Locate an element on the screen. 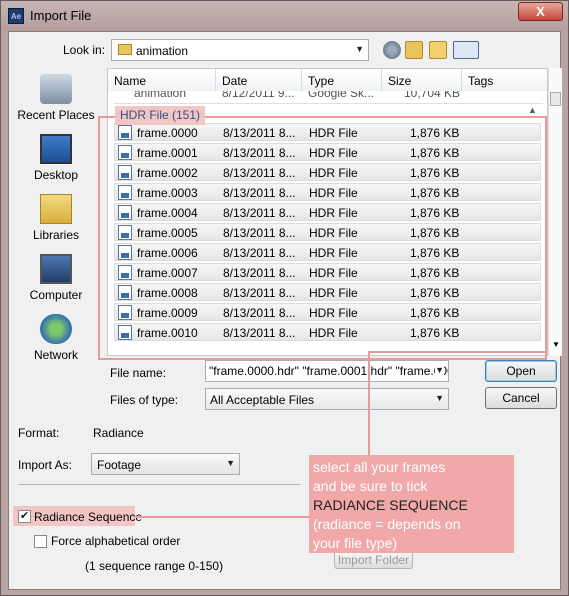 The width and height of the screenshot is (569, 596). up-folder-icon is located at coordinates (414, 50).